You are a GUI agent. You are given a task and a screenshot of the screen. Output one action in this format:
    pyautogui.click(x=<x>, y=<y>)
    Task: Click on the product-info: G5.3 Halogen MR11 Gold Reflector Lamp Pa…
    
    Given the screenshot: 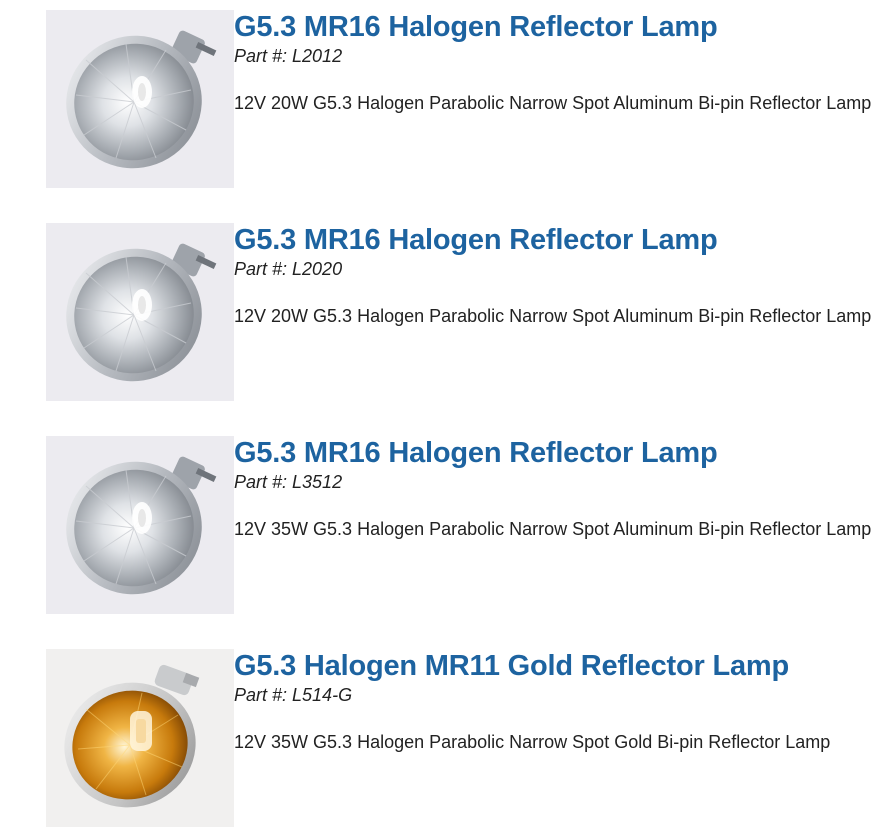 What is the action you would take?
    pyautogui.click(x=561, y=703)
    